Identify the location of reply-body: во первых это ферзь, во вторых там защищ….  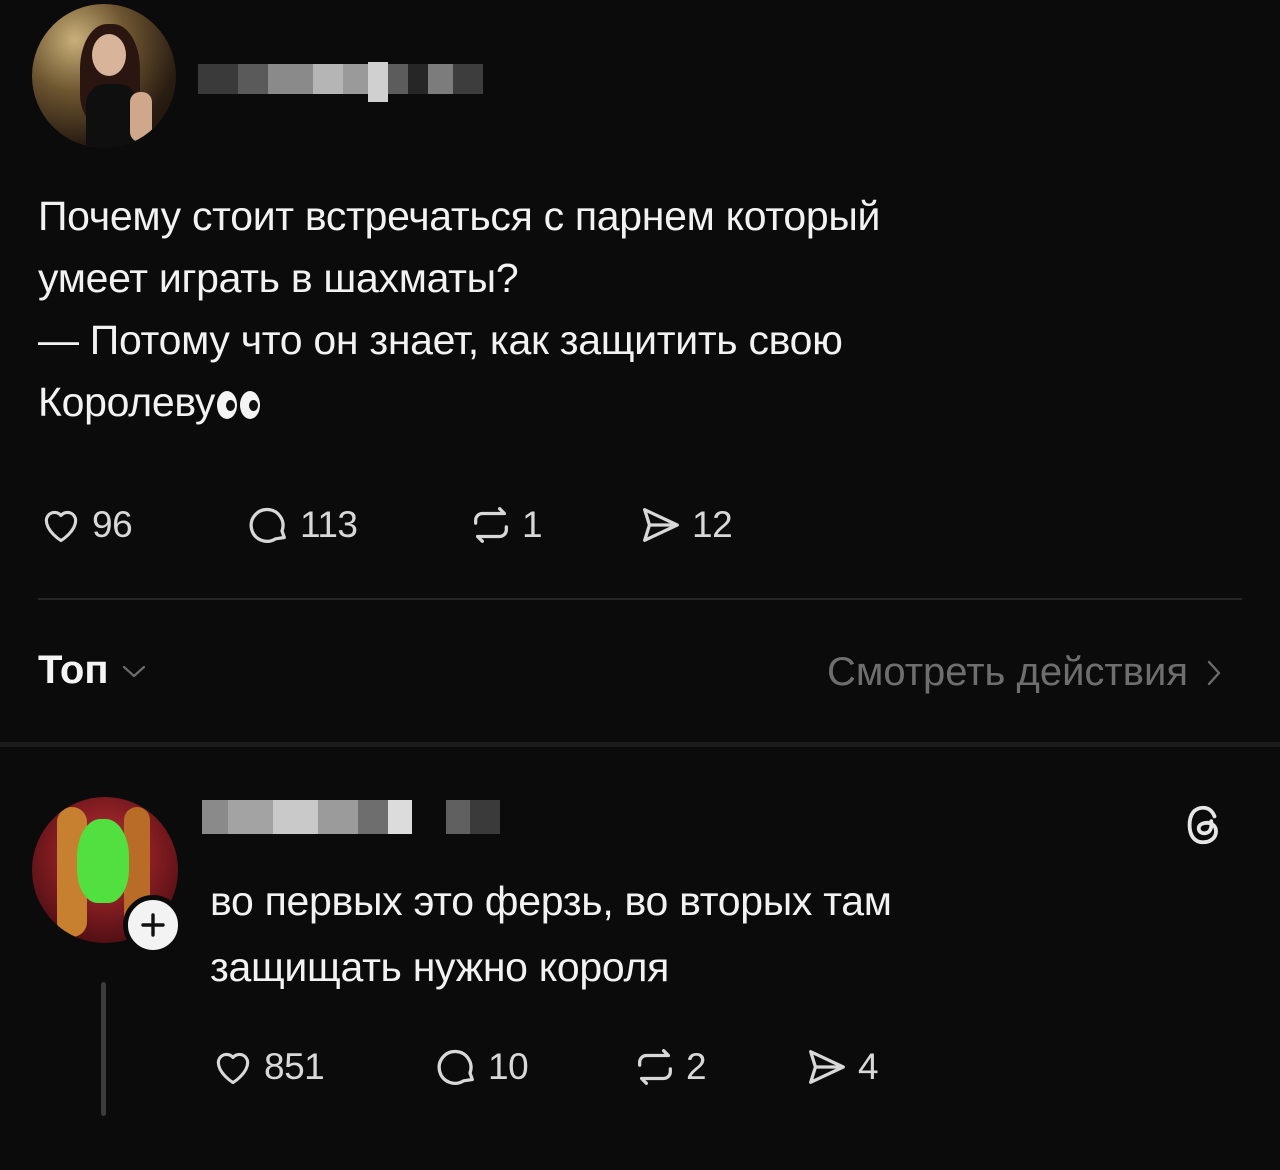
(710, 934).